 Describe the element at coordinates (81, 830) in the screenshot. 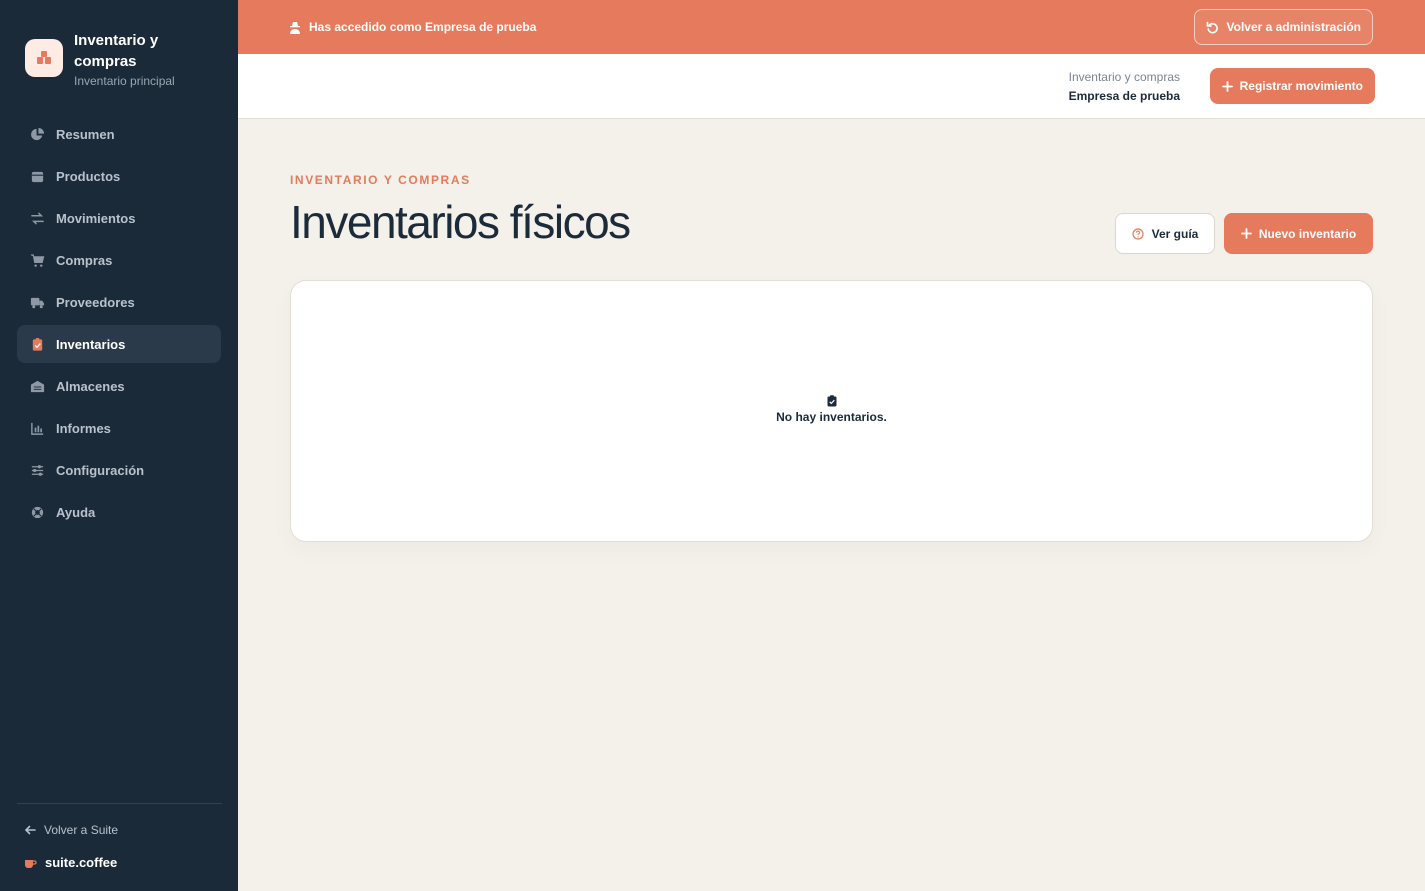

I see `back-to-suite-label: Volver a Suite` at that location.